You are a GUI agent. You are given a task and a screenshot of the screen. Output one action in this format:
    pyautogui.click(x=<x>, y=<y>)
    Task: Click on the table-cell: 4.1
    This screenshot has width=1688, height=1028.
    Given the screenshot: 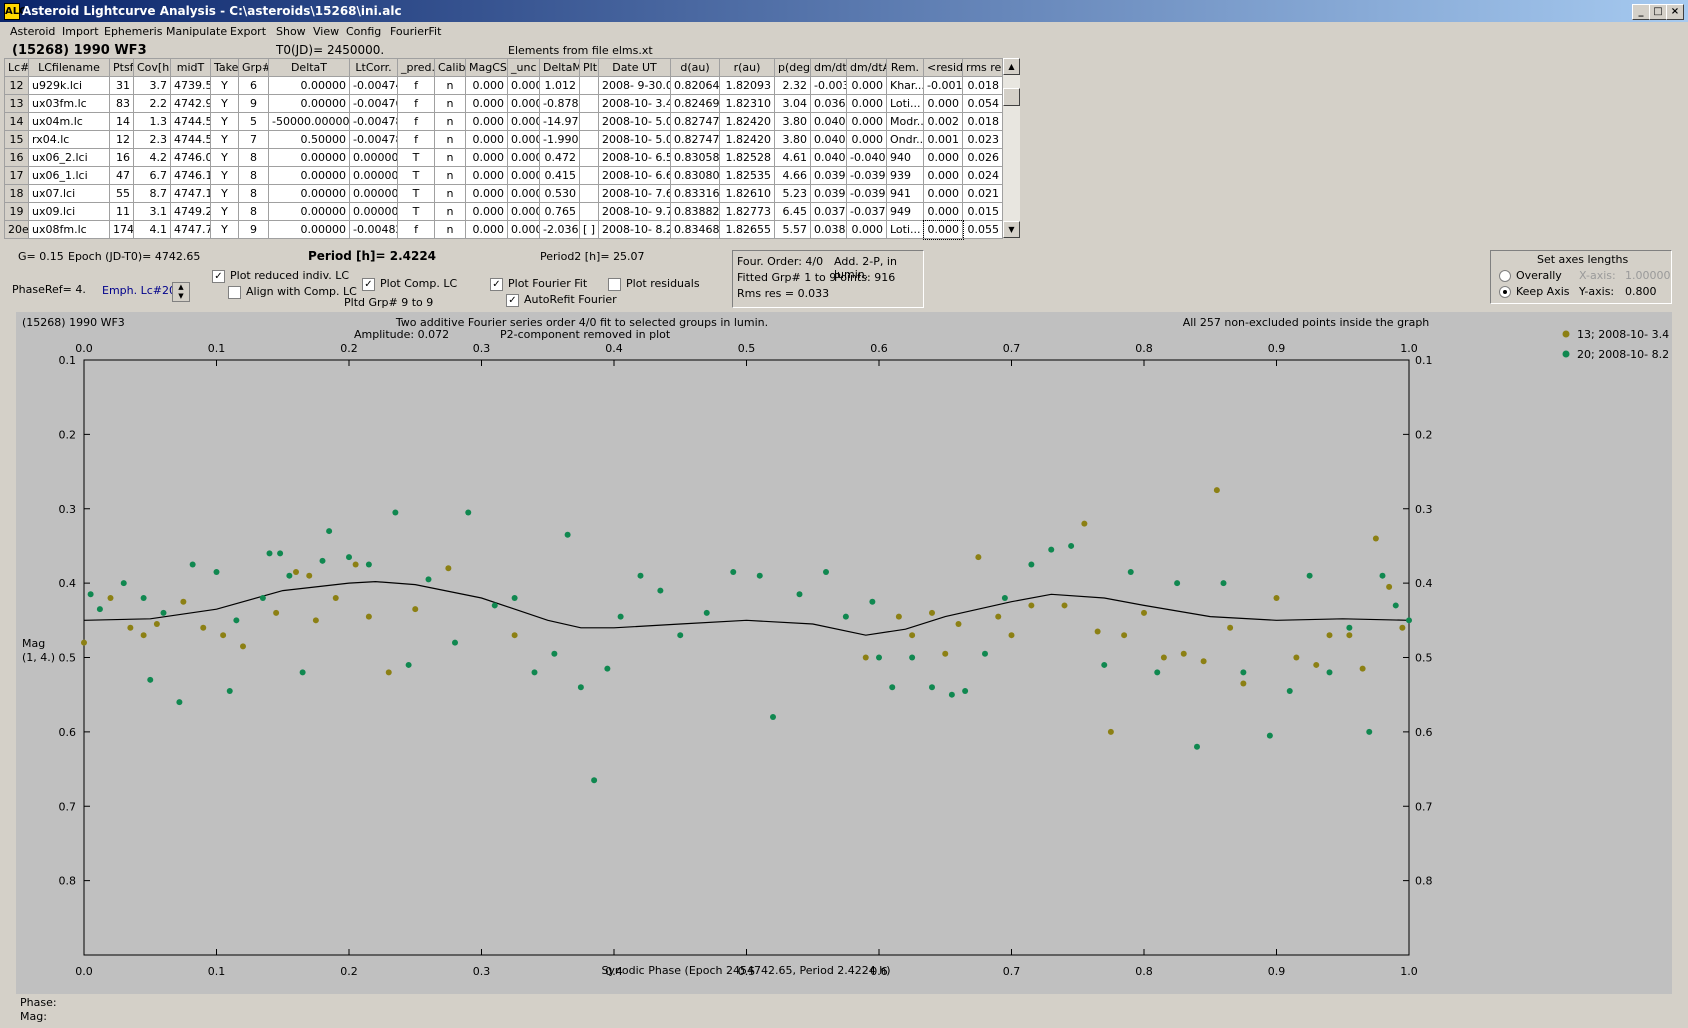 What is the action you would take?
    pyautogui.click(x=152, y=229)
    